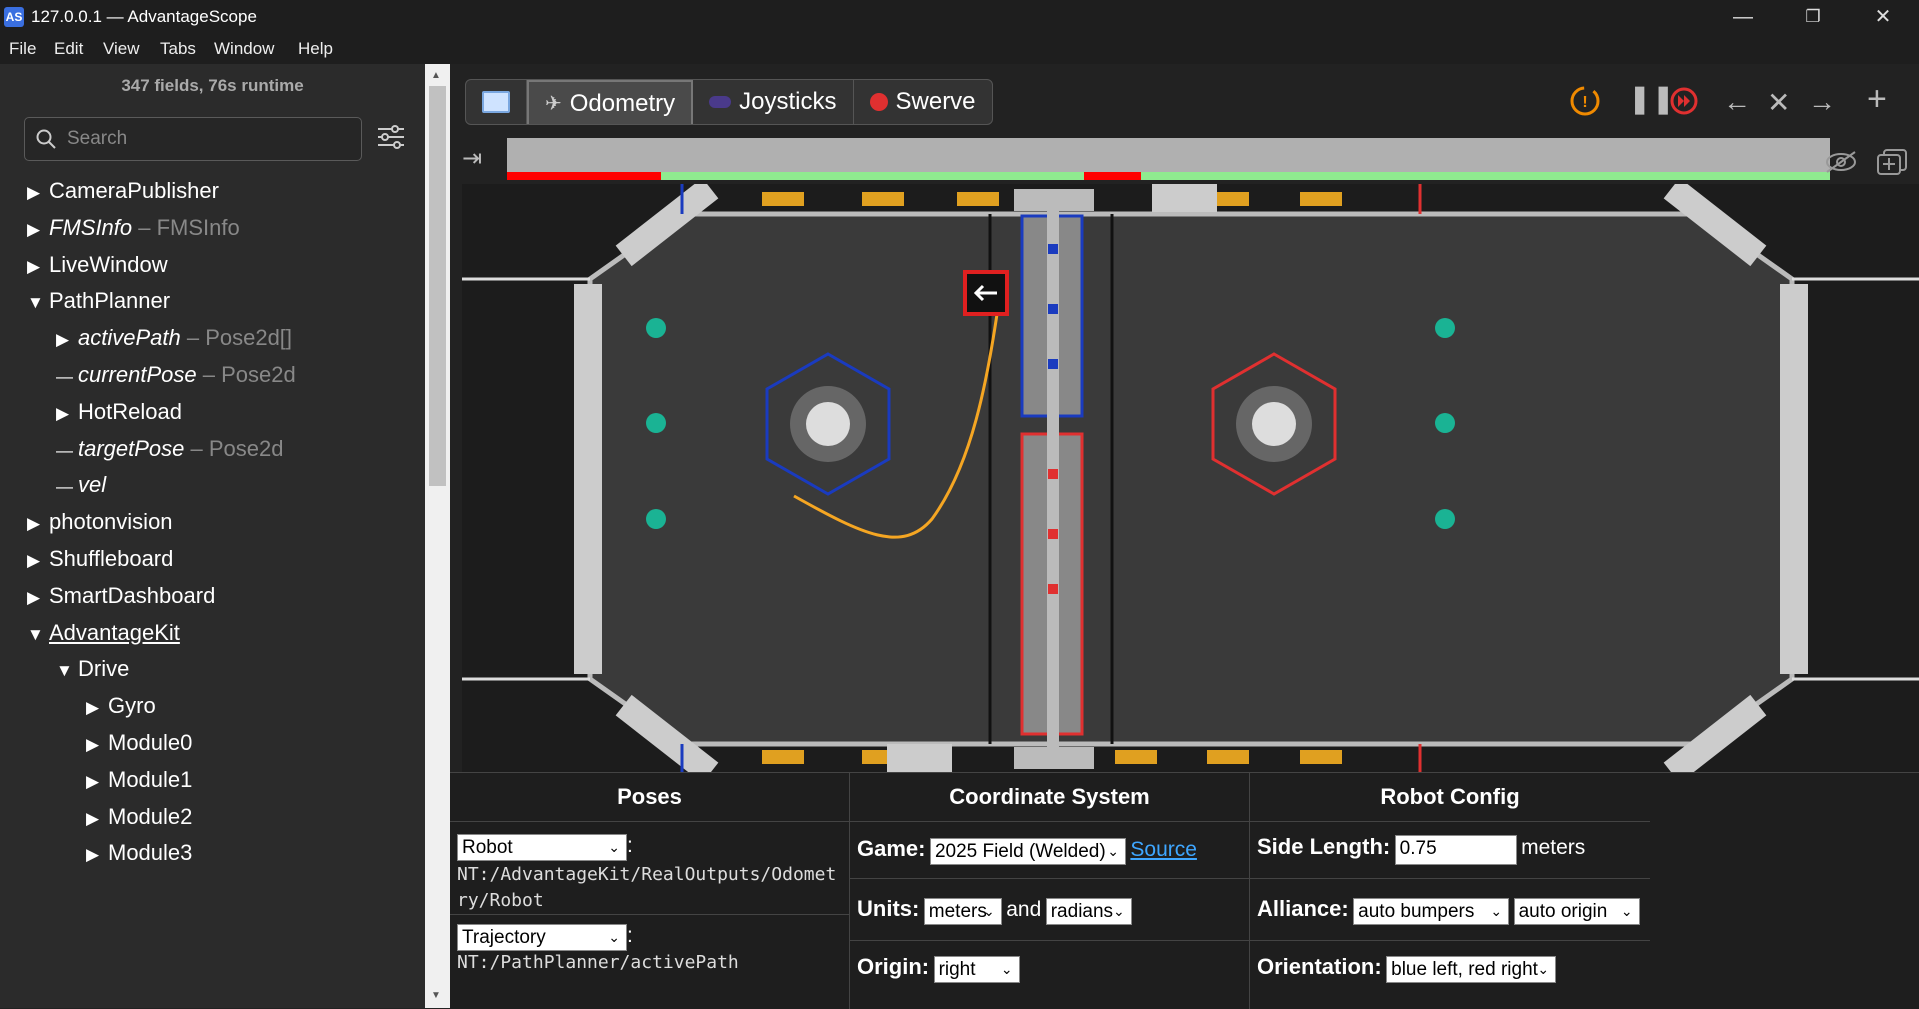 This screenshot has width=1919, height=1009. What do you see at coordinates (315, 49) in the screenshot?
I see `menu-help: Help` at bounding box center [315, 49].